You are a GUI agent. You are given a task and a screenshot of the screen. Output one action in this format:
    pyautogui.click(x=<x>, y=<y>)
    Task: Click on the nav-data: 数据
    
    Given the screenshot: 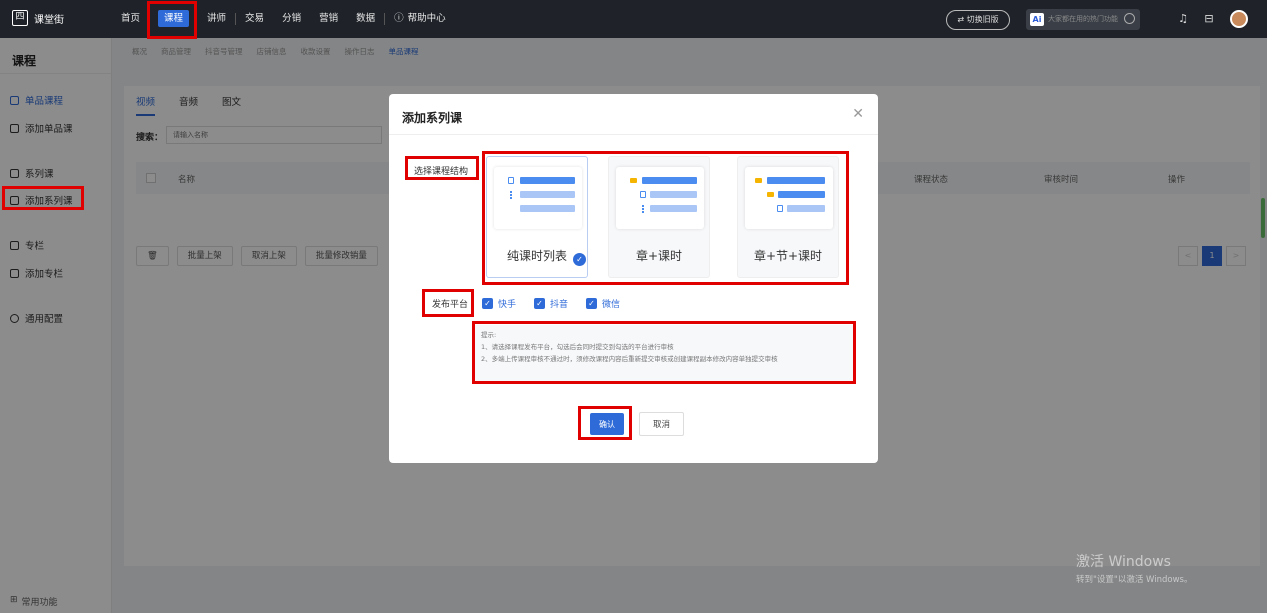 What is the action you would take?
    pyautogui.click(x=365, y=19)
    